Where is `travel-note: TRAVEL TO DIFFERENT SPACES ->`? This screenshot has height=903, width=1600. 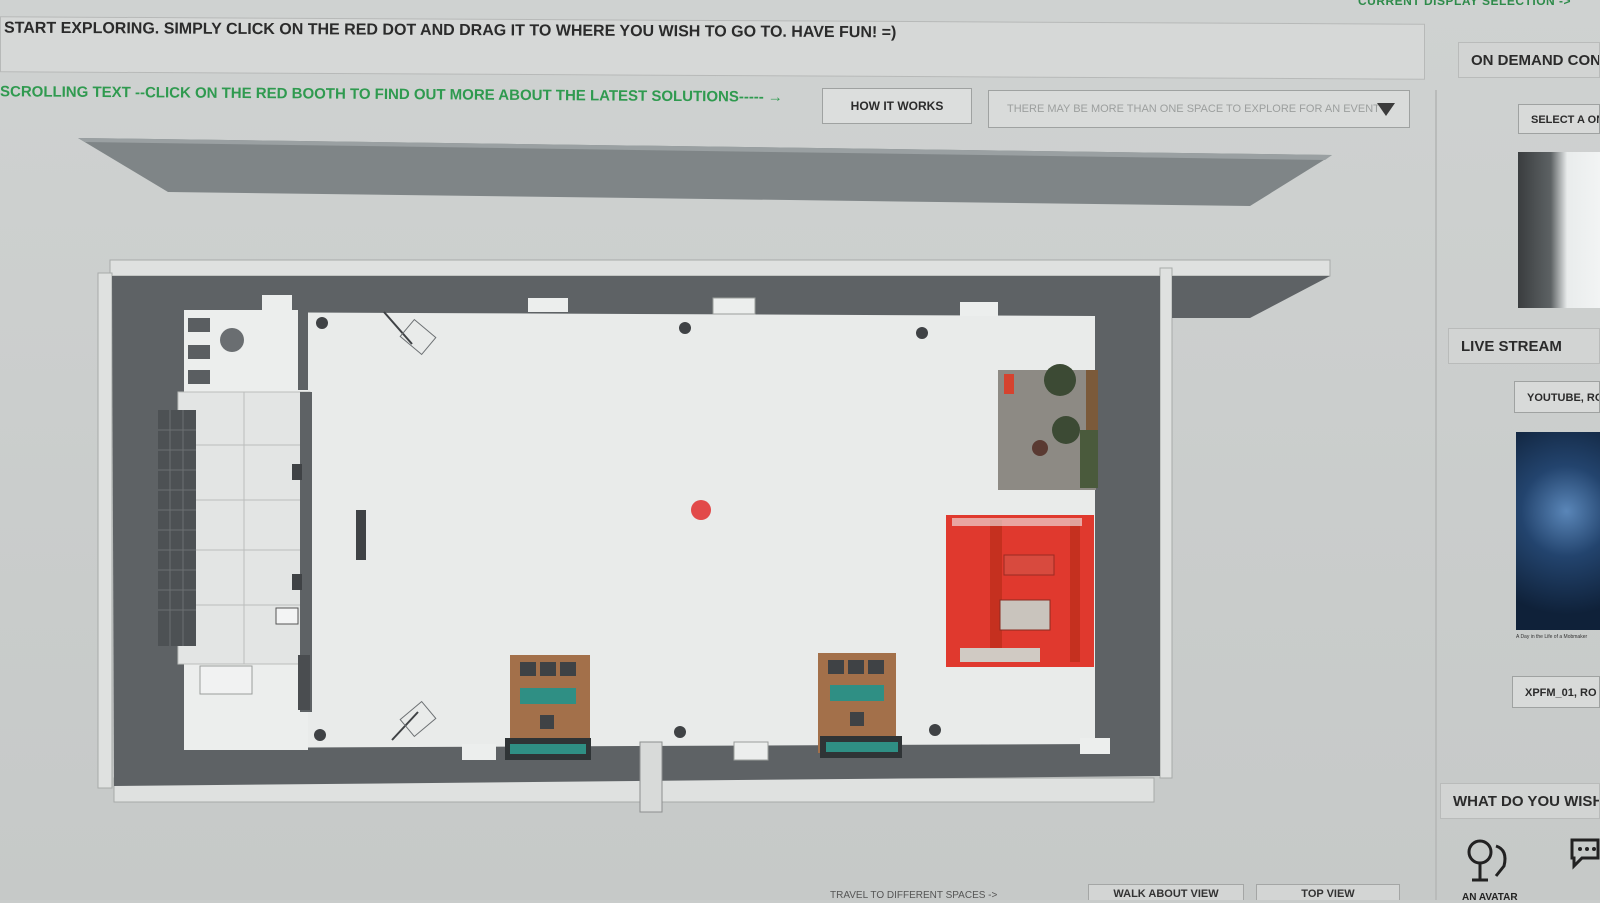
travel-note: TRAVEL TO DIFFERENT SPACES -> is located at coordinates (914, 895).